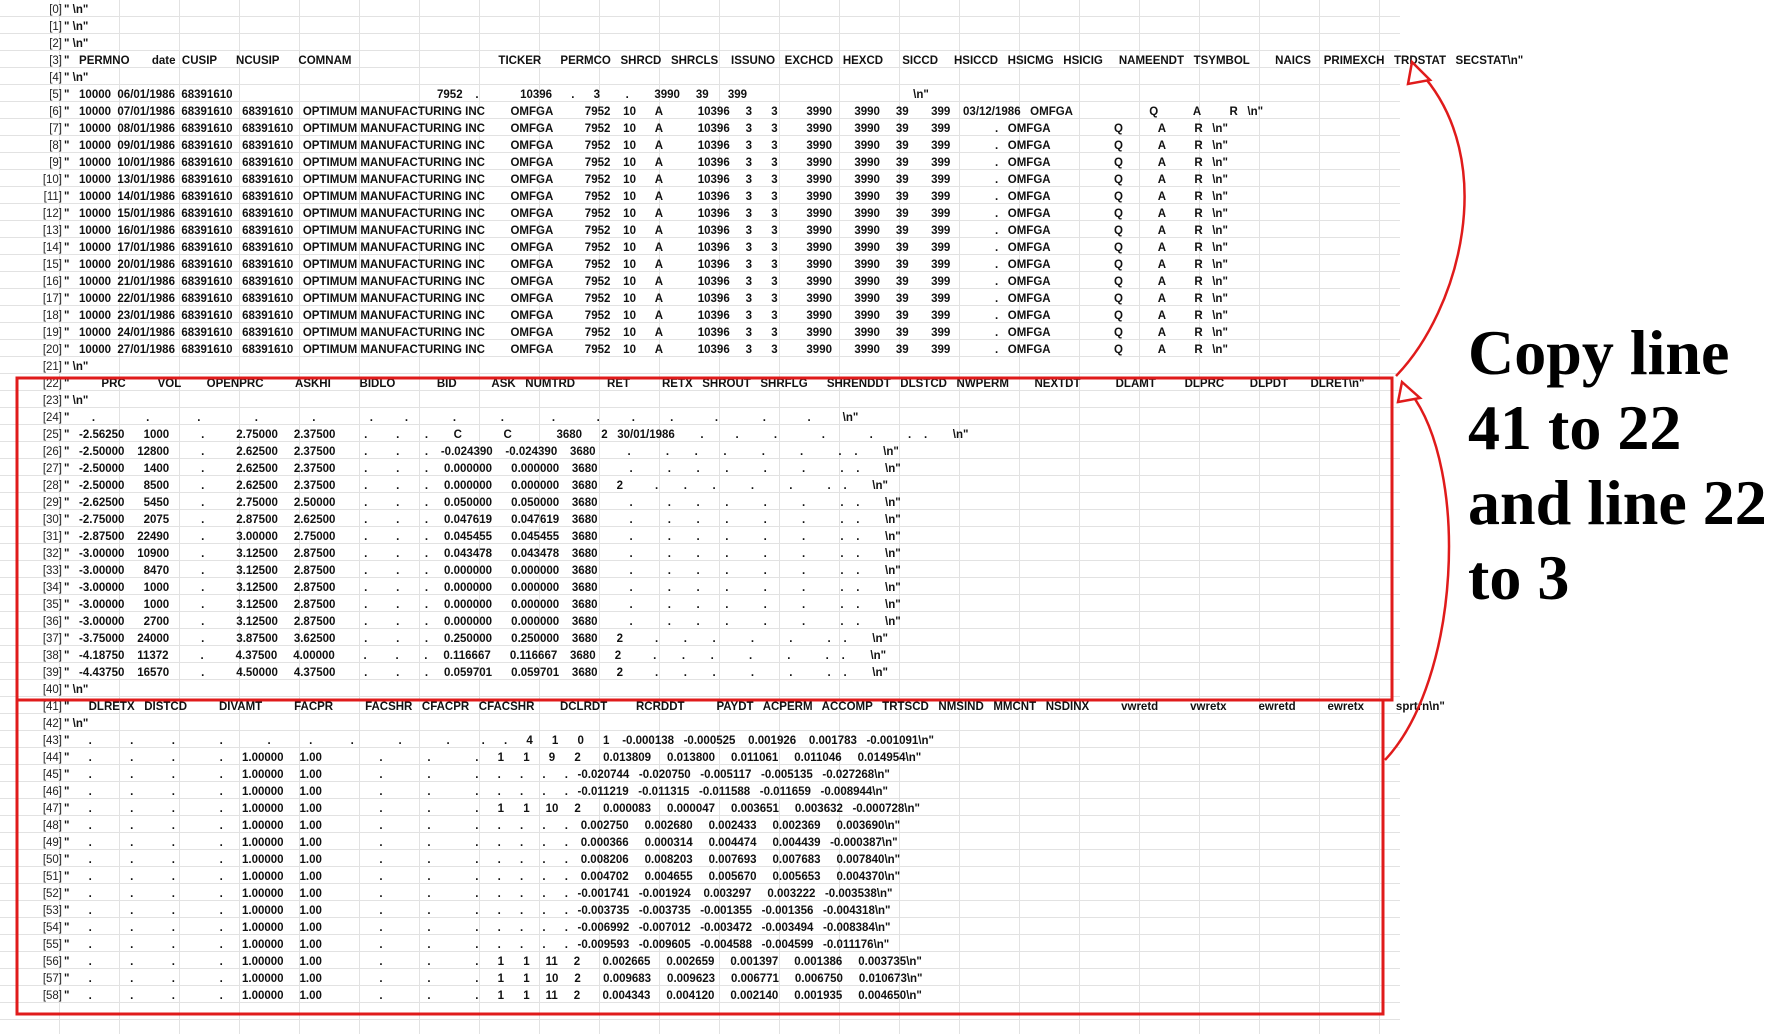 The width and height of the screenshot is (1780, 1034). Describe the element at coordinates (1575, 427) in the screenshot. I see `note-line-2: 41 to 22` at that location.